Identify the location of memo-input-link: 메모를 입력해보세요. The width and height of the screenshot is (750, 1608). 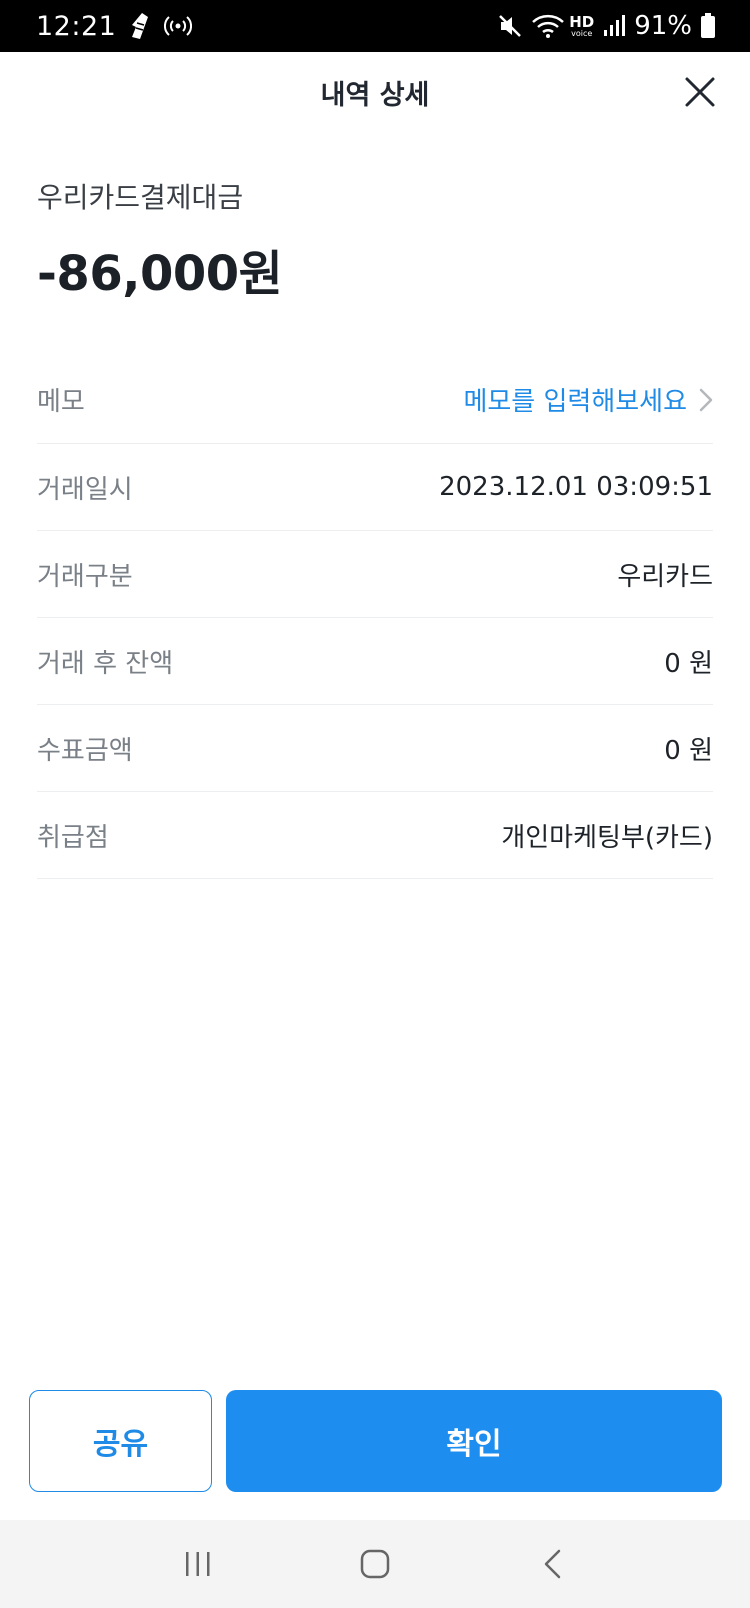
(588, 399).